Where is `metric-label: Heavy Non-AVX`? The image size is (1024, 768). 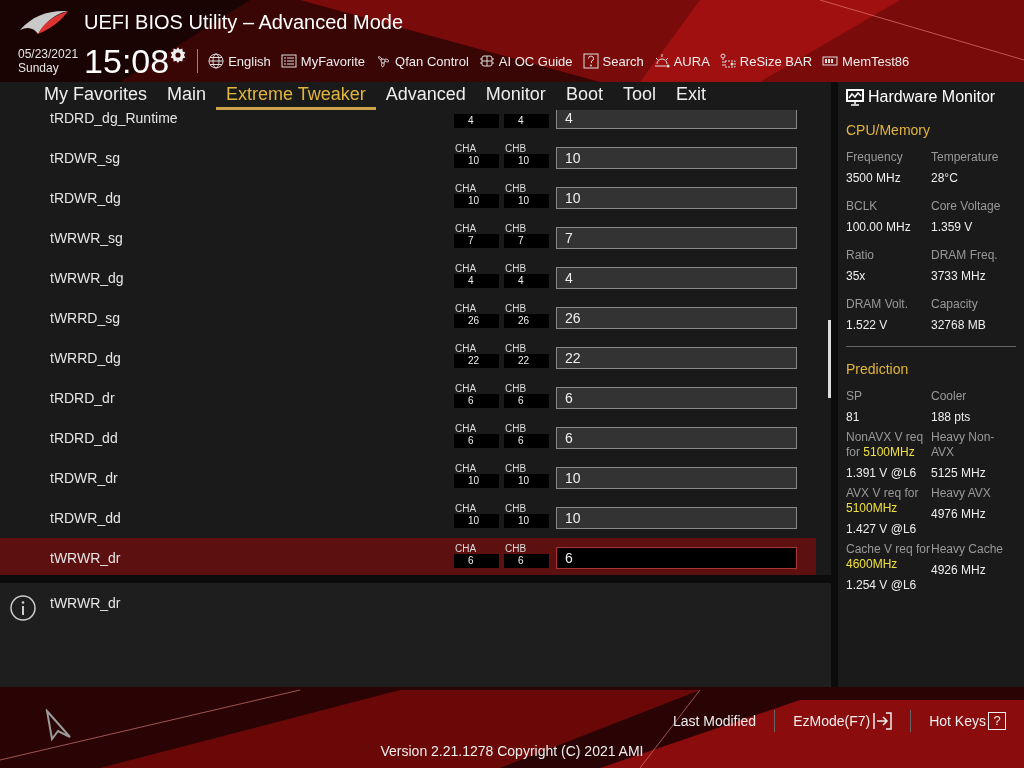
metric-label: Heavy Non-AVX is located at coordinates (963, 445).